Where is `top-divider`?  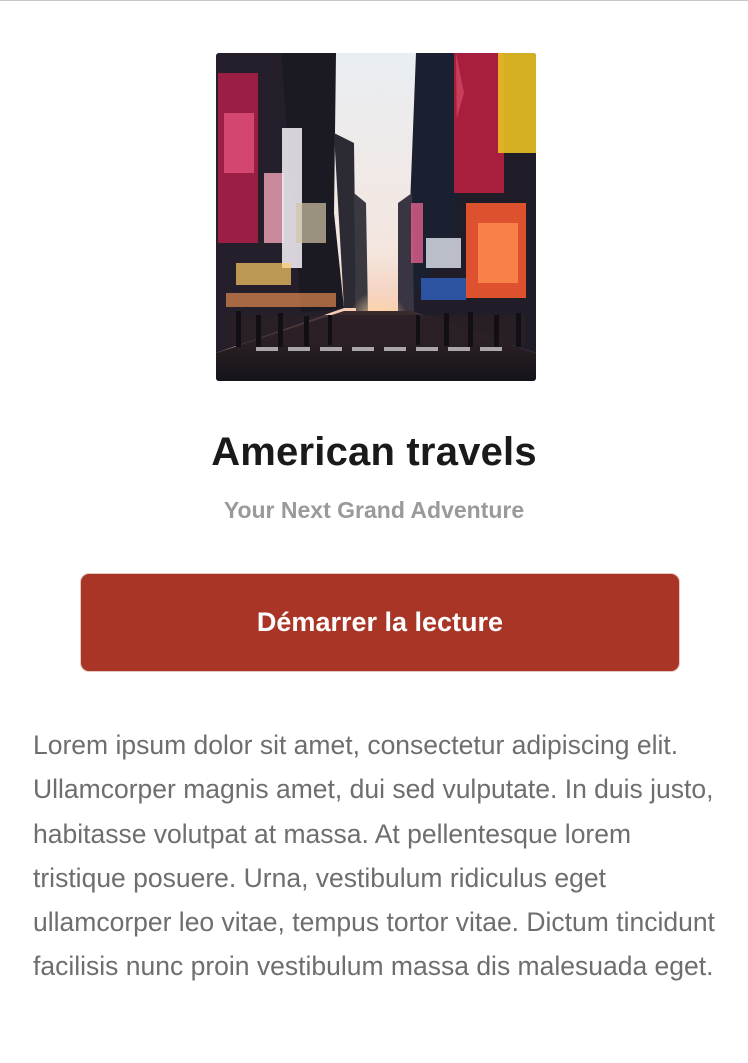
top-divider is located at coordinates (374, 0).